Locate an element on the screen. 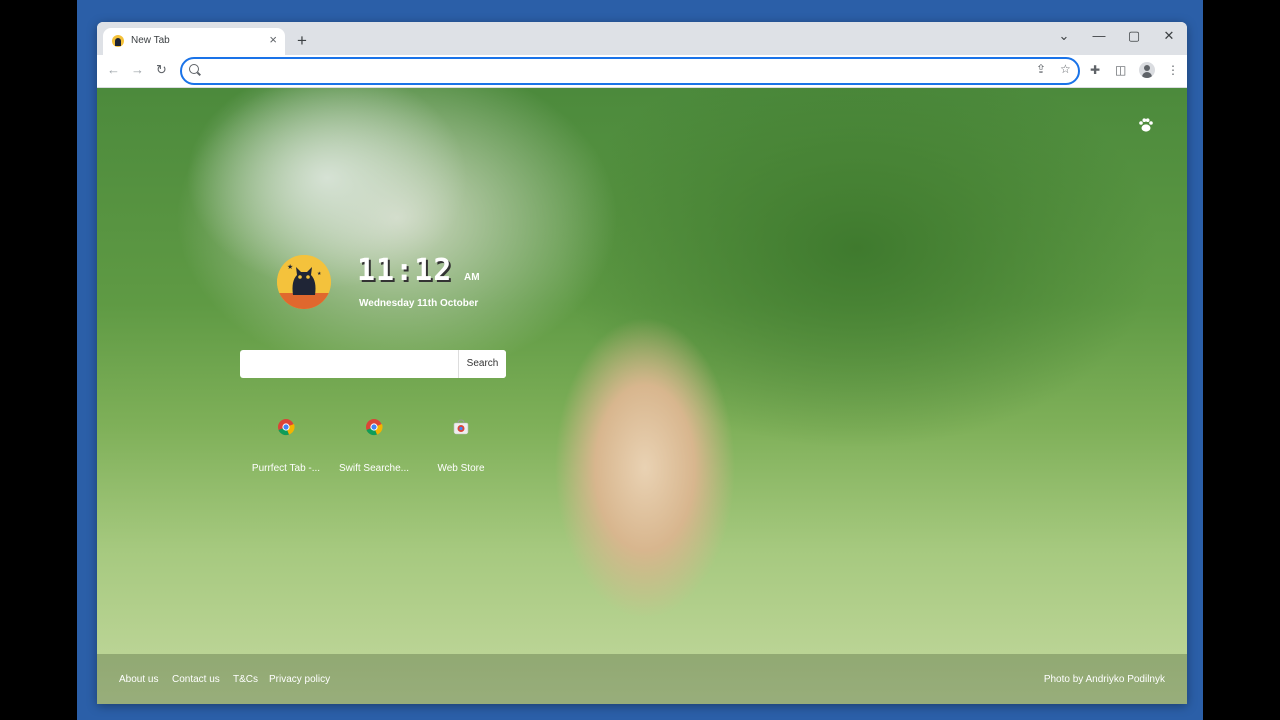  search-button: Search is located at coordinates (482, 364).